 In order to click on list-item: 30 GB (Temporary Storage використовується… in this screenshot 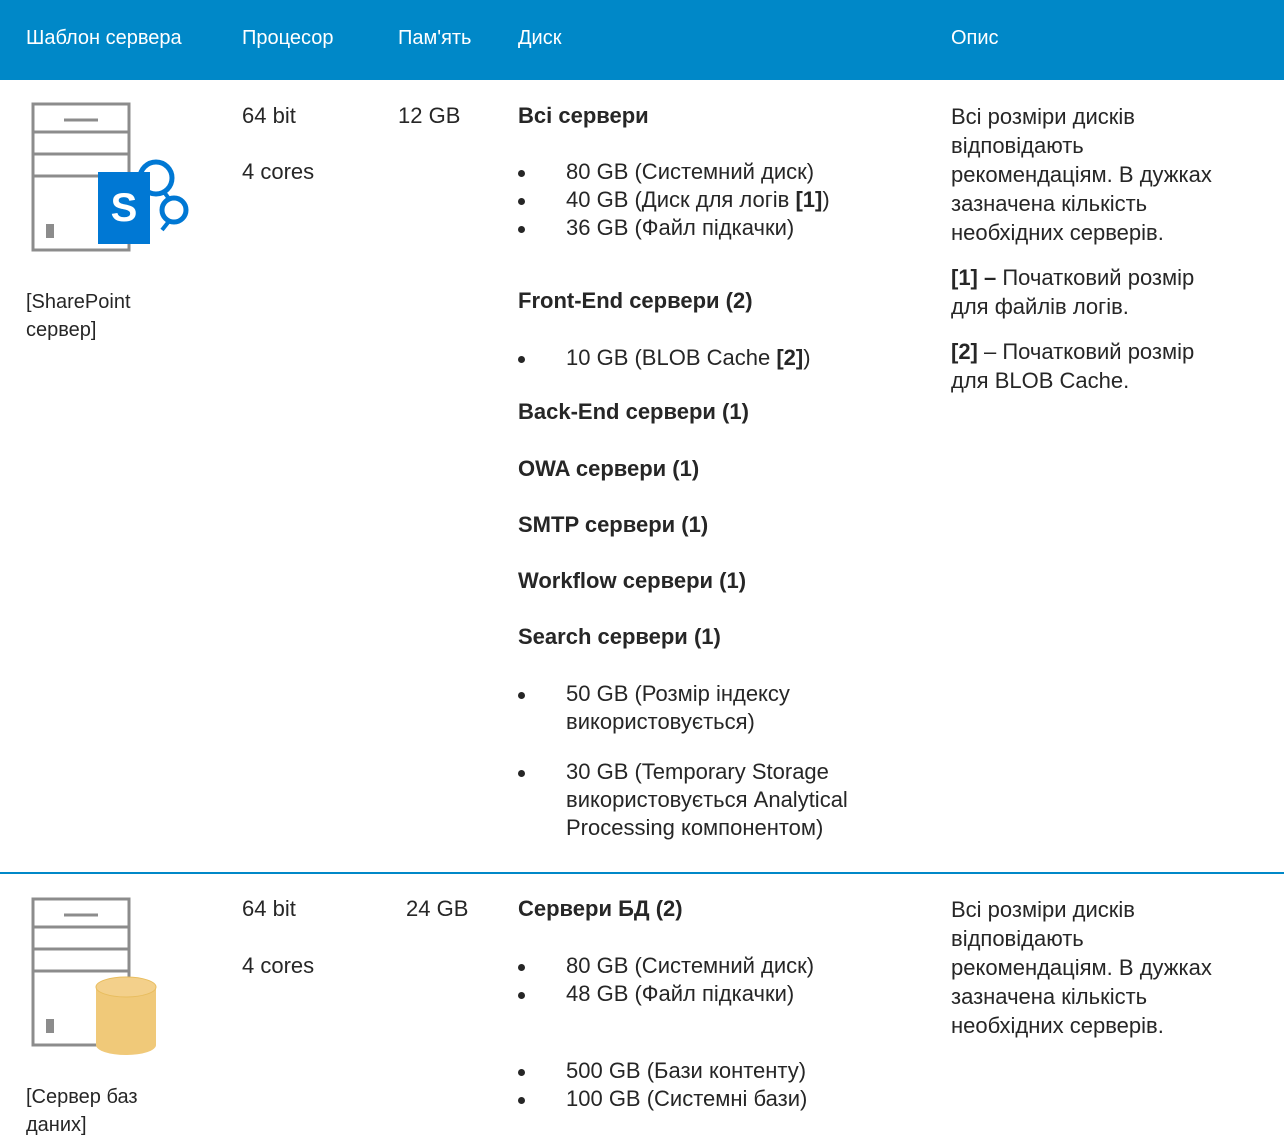, I will do `click(683, 800)`.